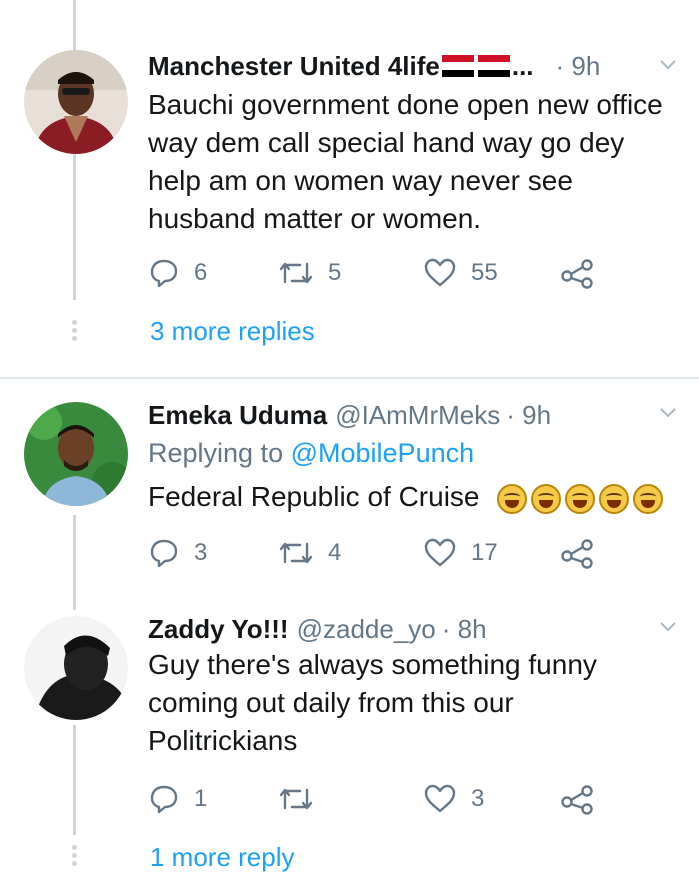 Image resolution: width=699 pixels, height=883 pixels. Describe the element at coordinates (378, 553) in the screenshot. I see `tweet-actions: 3 4 17` at that location.